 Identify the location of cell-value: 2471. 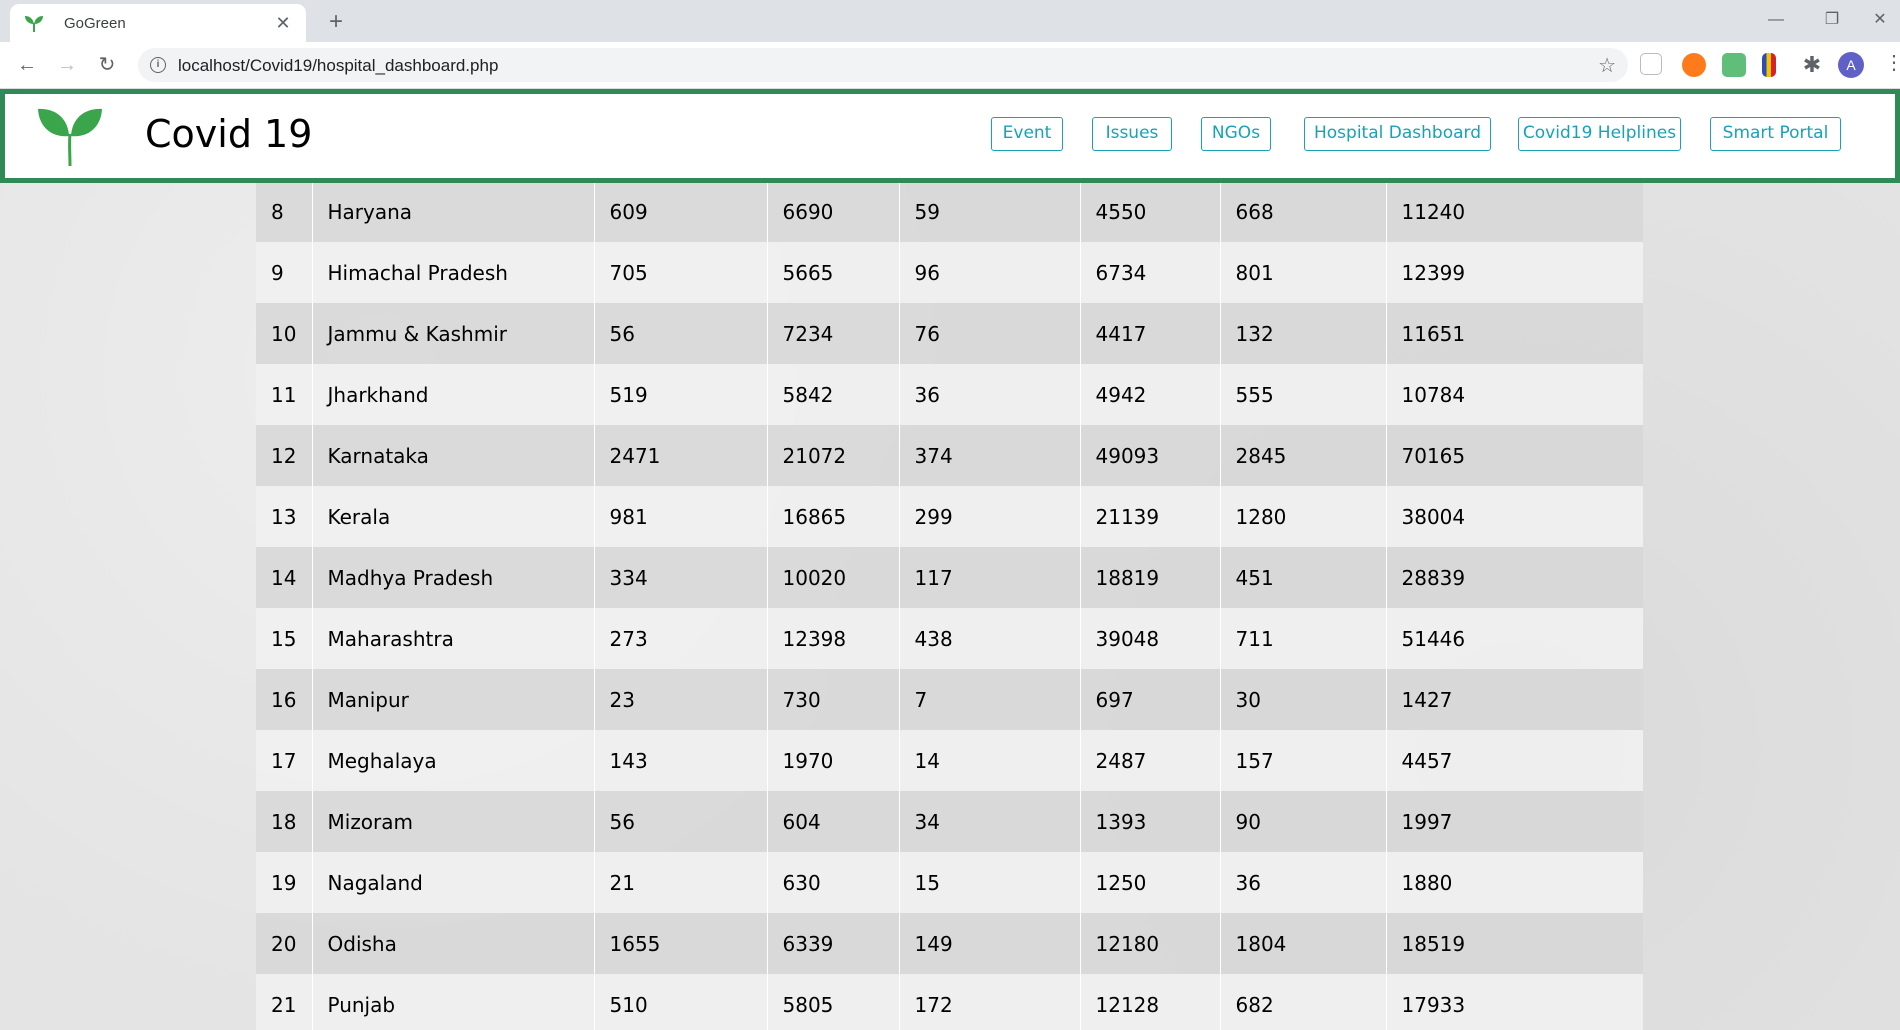
(680, 455).